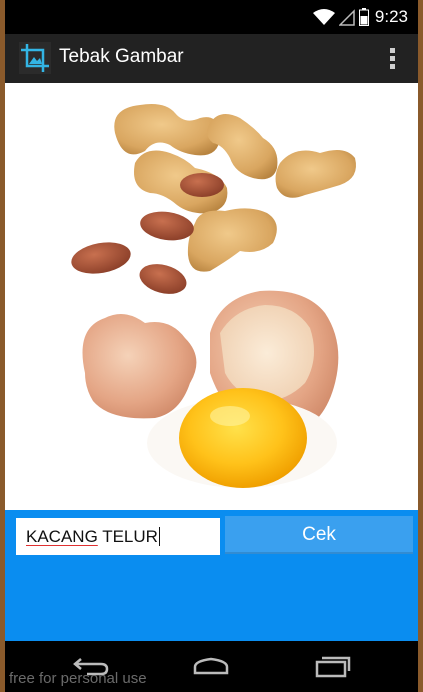 The width and height of the screenshot is (423, 692). I want to click on text-caret, so click(159, 536).